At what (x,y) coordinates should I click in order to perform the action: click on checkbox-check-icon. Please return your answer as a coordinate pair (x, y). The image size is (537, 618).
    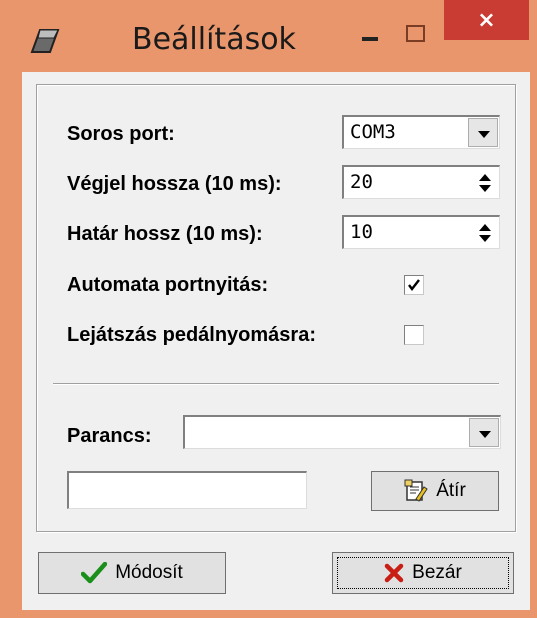
    Looking at the image, I should click on (414, 285).